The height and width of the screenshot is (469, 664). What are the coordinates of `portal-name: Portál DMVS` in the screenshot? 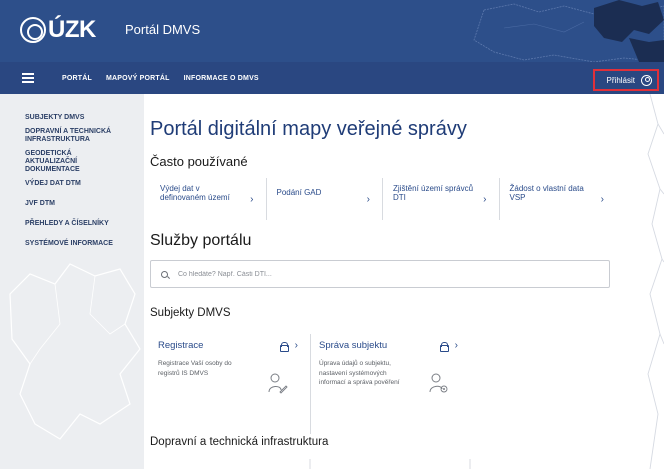 It's located at (162, 29).